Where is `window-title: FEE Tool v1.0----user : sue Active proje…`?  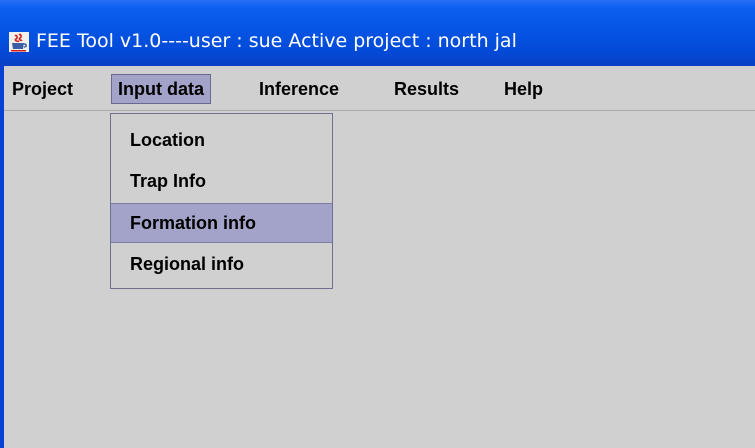 window-title: FEE Tool v1.0----user : sue Active proje… is located at coordinates (276, 41).